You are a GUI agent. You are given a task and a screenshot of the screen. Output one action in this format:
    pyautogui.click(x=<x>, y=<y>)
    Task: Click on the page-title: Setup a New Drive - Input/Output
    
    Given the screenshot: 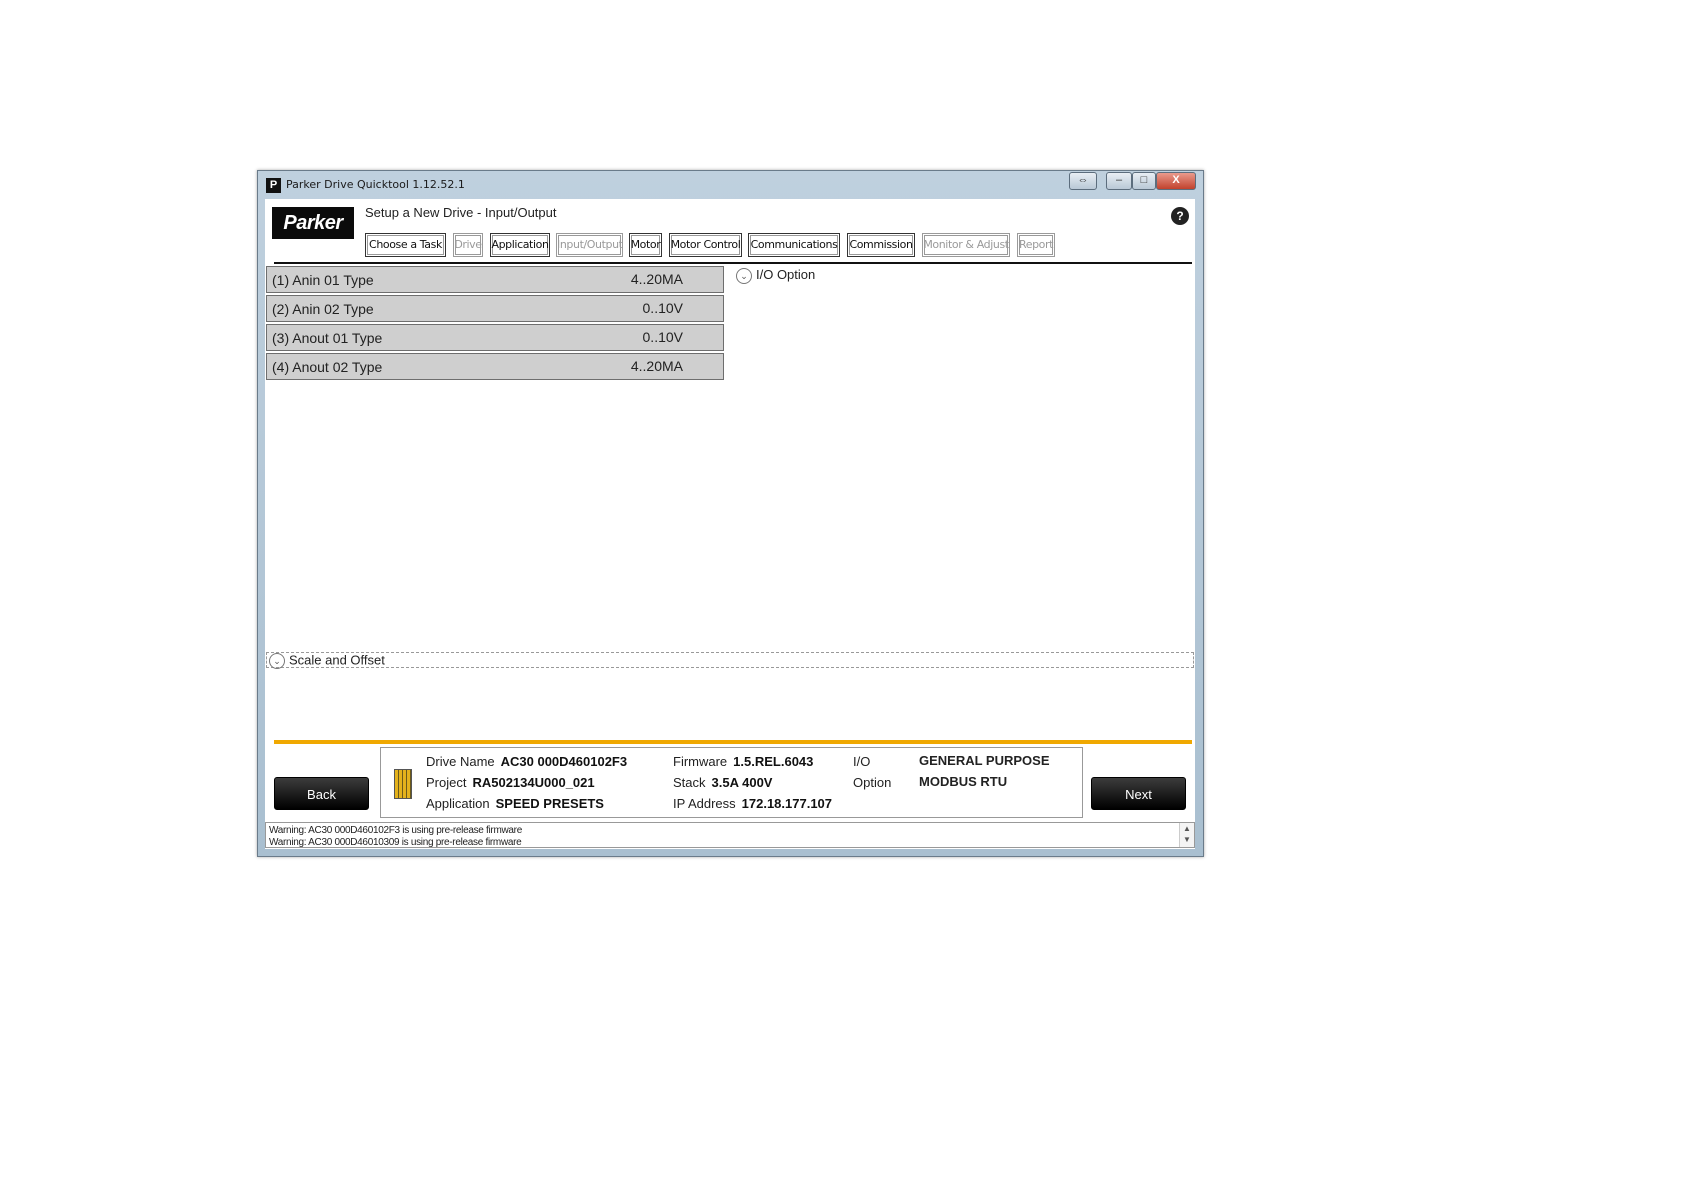 What is the action you would take?
    pyautogui.click(x=461, y=212)
    